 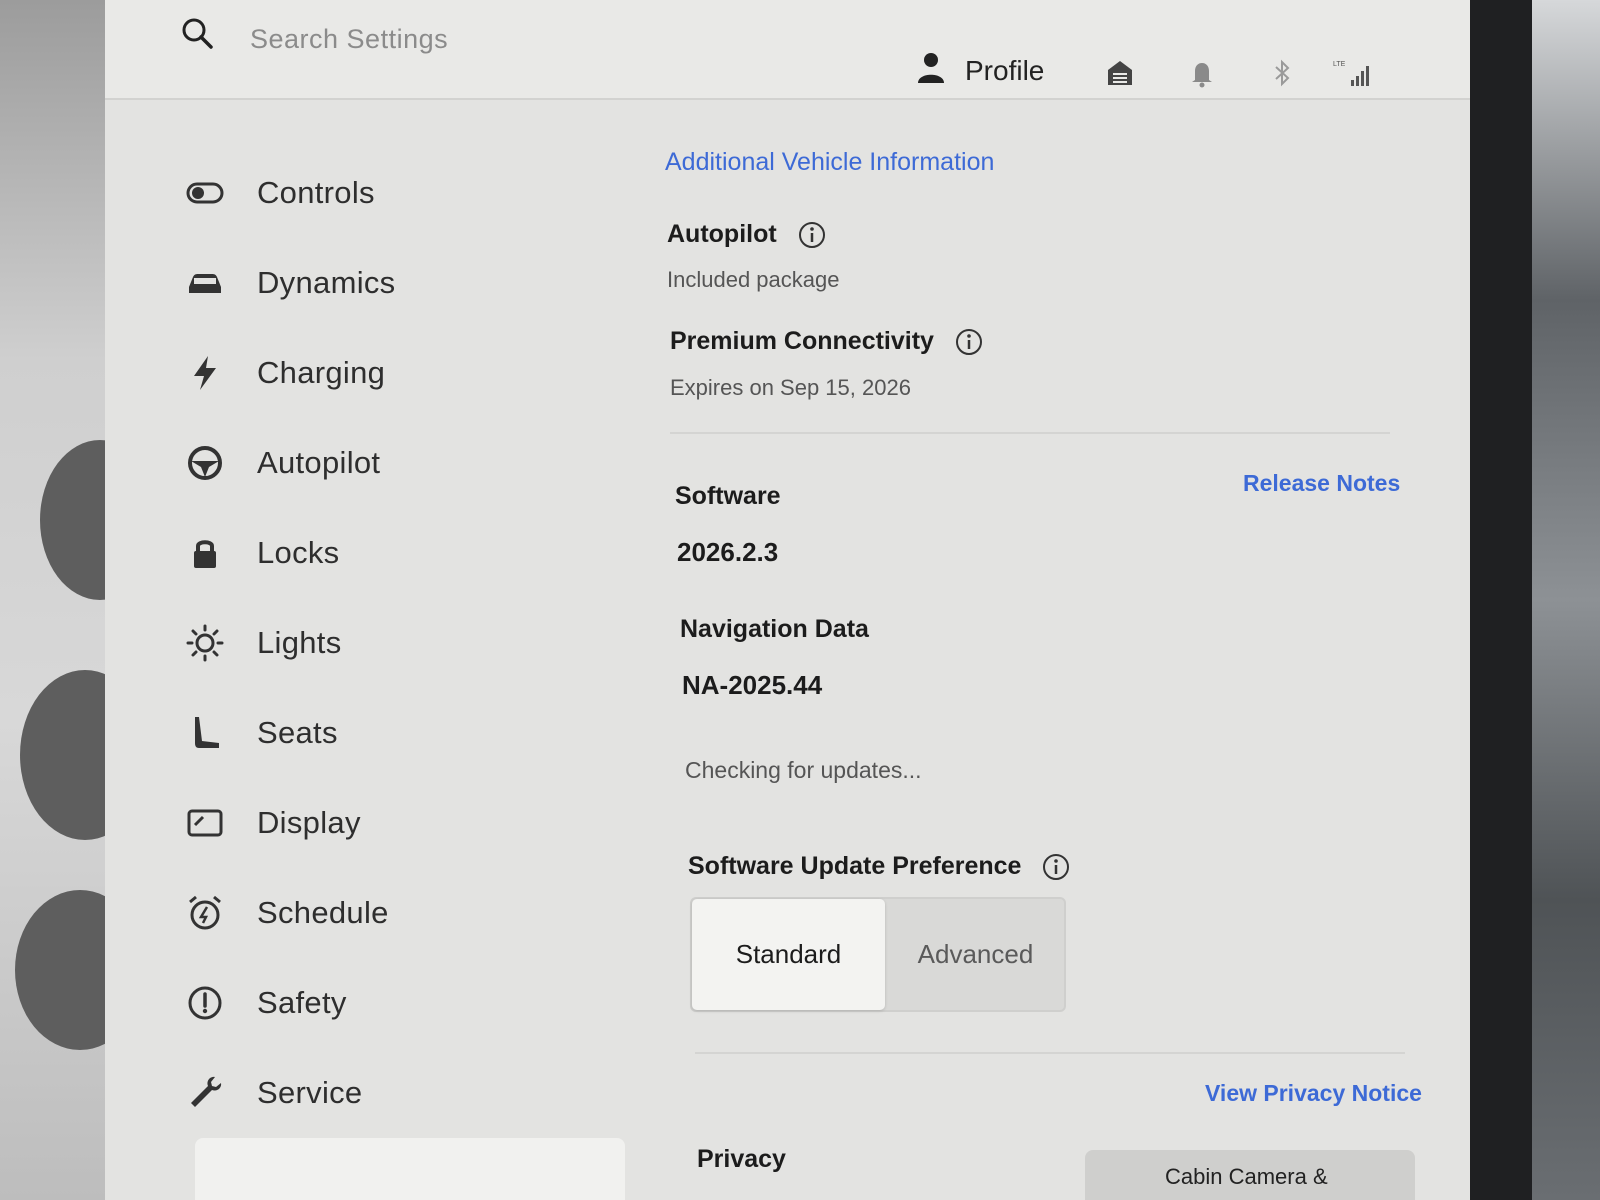 I want to click on profile-icon, so click(x=931, y=68).